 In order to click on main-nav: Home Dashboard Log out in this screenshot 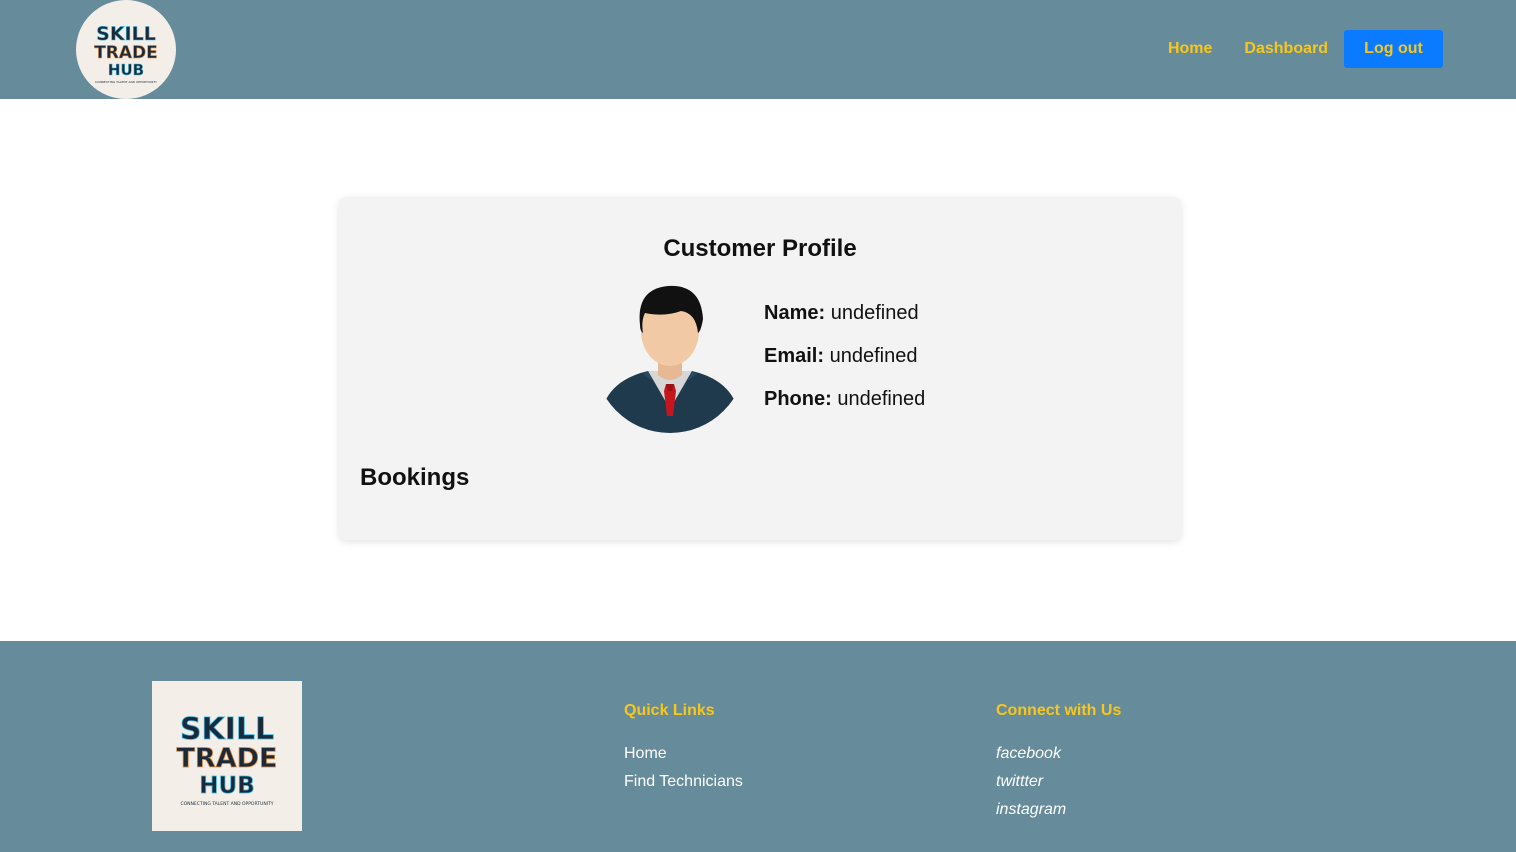, I will do `click(1305, 49)`.